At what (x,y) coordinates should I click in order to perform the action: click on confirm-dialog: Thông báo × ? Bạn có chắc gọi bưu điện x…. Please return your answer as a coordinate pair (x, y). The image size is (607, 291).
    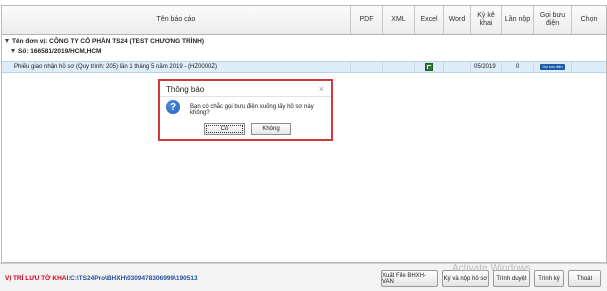
    Looking at the image, I should click on (245, 110).